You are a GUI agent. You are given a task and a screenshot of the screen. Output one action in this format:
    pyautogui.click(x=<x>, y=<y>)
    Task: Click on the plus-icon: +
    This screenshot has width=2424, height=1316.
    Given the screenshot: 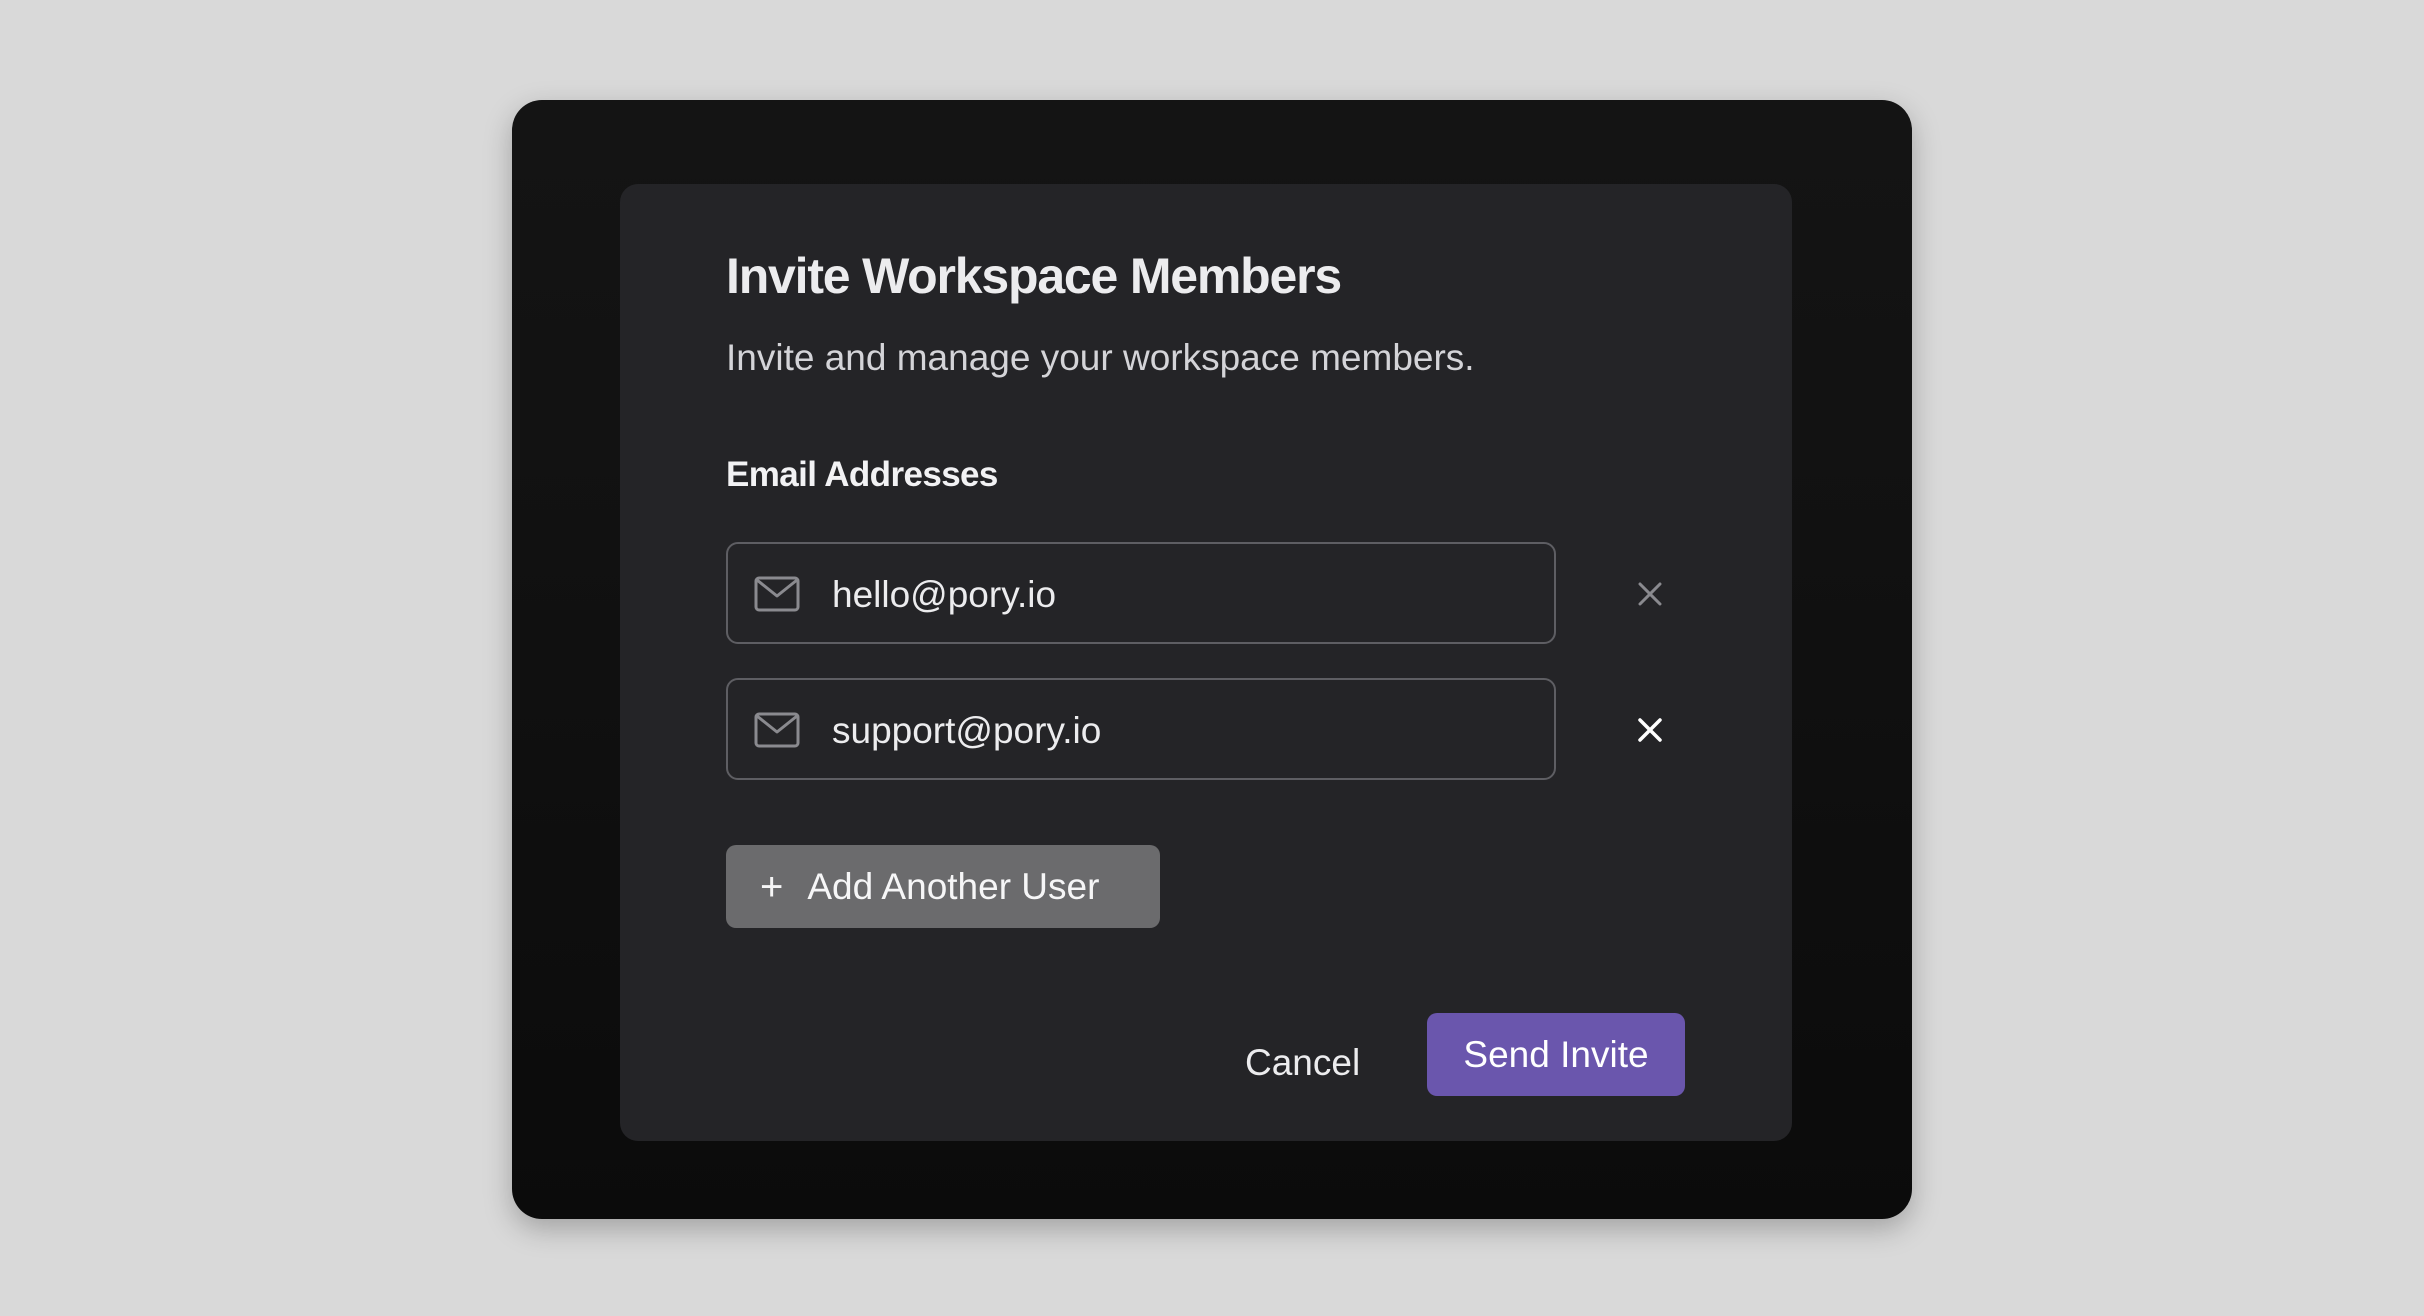 What is the action you would take?
    pyautogui.click(x=772, y=886)
    